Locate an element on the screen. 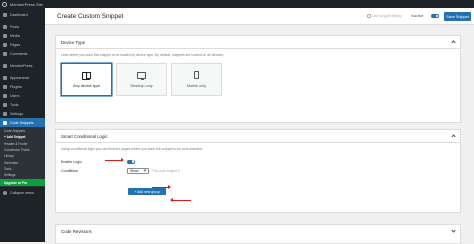 The width and height of the screenshot is (474, 244). conditions-label: Conditions is located at coordinates (69, 170).